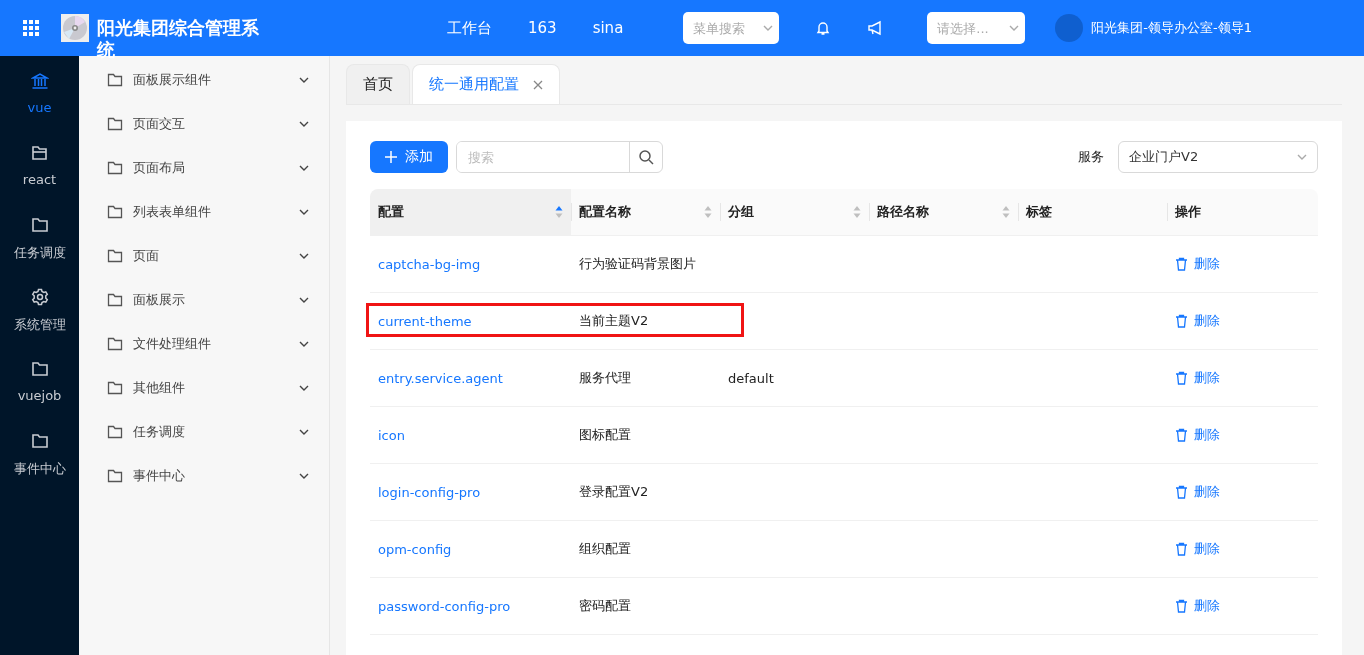 This screenshot has width=1364, height=655. Describe the element at coordinates (794, 212) in the screenshot. I see `column-header: 分组` at that location.